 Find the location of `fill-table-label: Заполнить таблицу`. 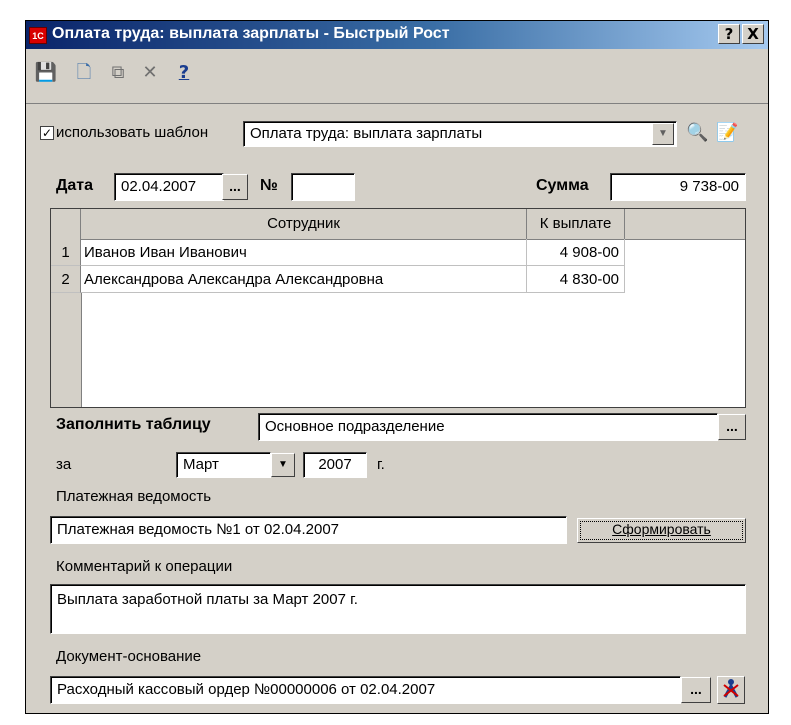

fill-table-label: Заполнить таблицу is located at coordinates (133, 424).